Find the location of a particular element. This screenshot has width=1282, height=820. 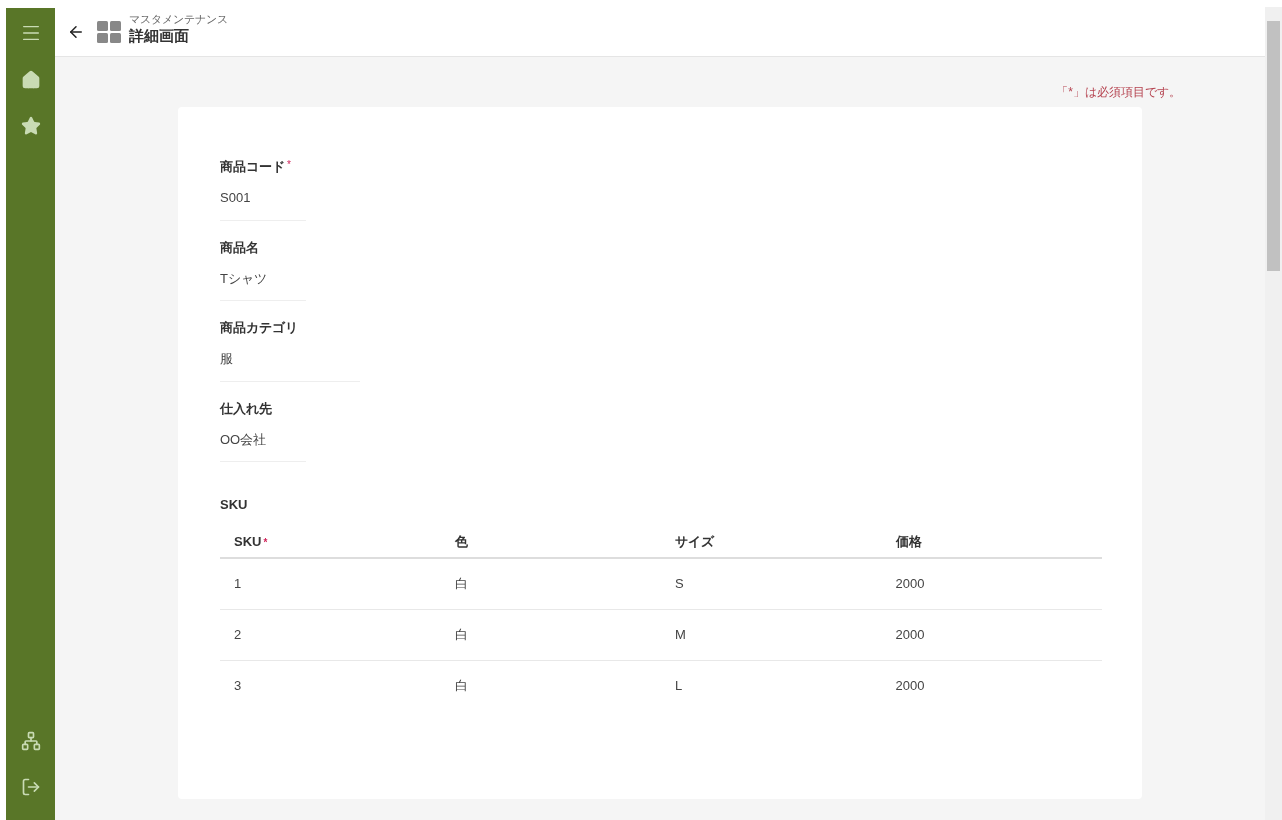

section-title: SKU is located at coordinates (234, 504).